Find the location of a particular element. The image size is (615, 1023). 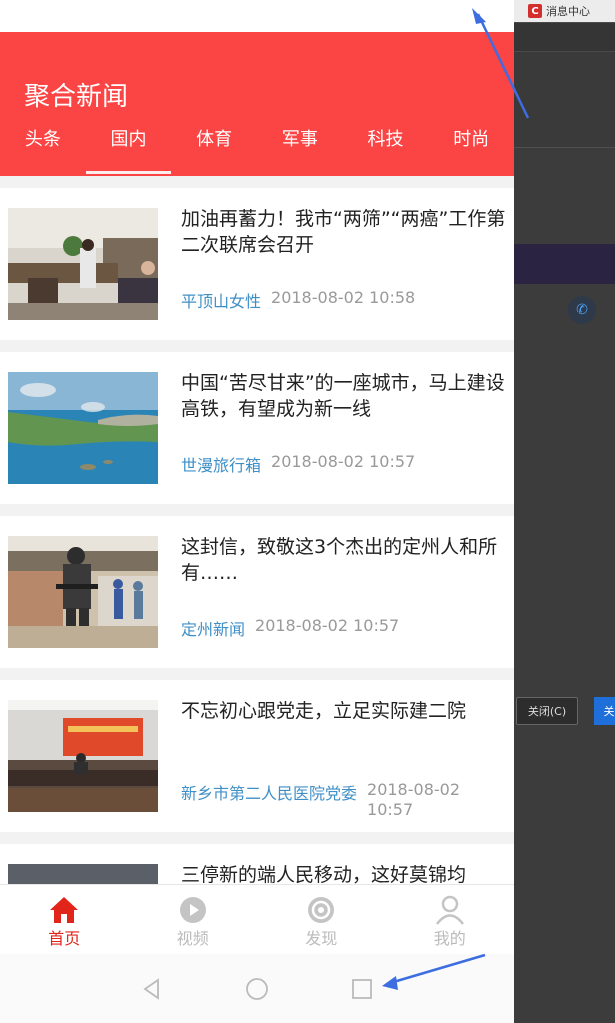

nav-video: 视频 is located at coordinates (193, 919).